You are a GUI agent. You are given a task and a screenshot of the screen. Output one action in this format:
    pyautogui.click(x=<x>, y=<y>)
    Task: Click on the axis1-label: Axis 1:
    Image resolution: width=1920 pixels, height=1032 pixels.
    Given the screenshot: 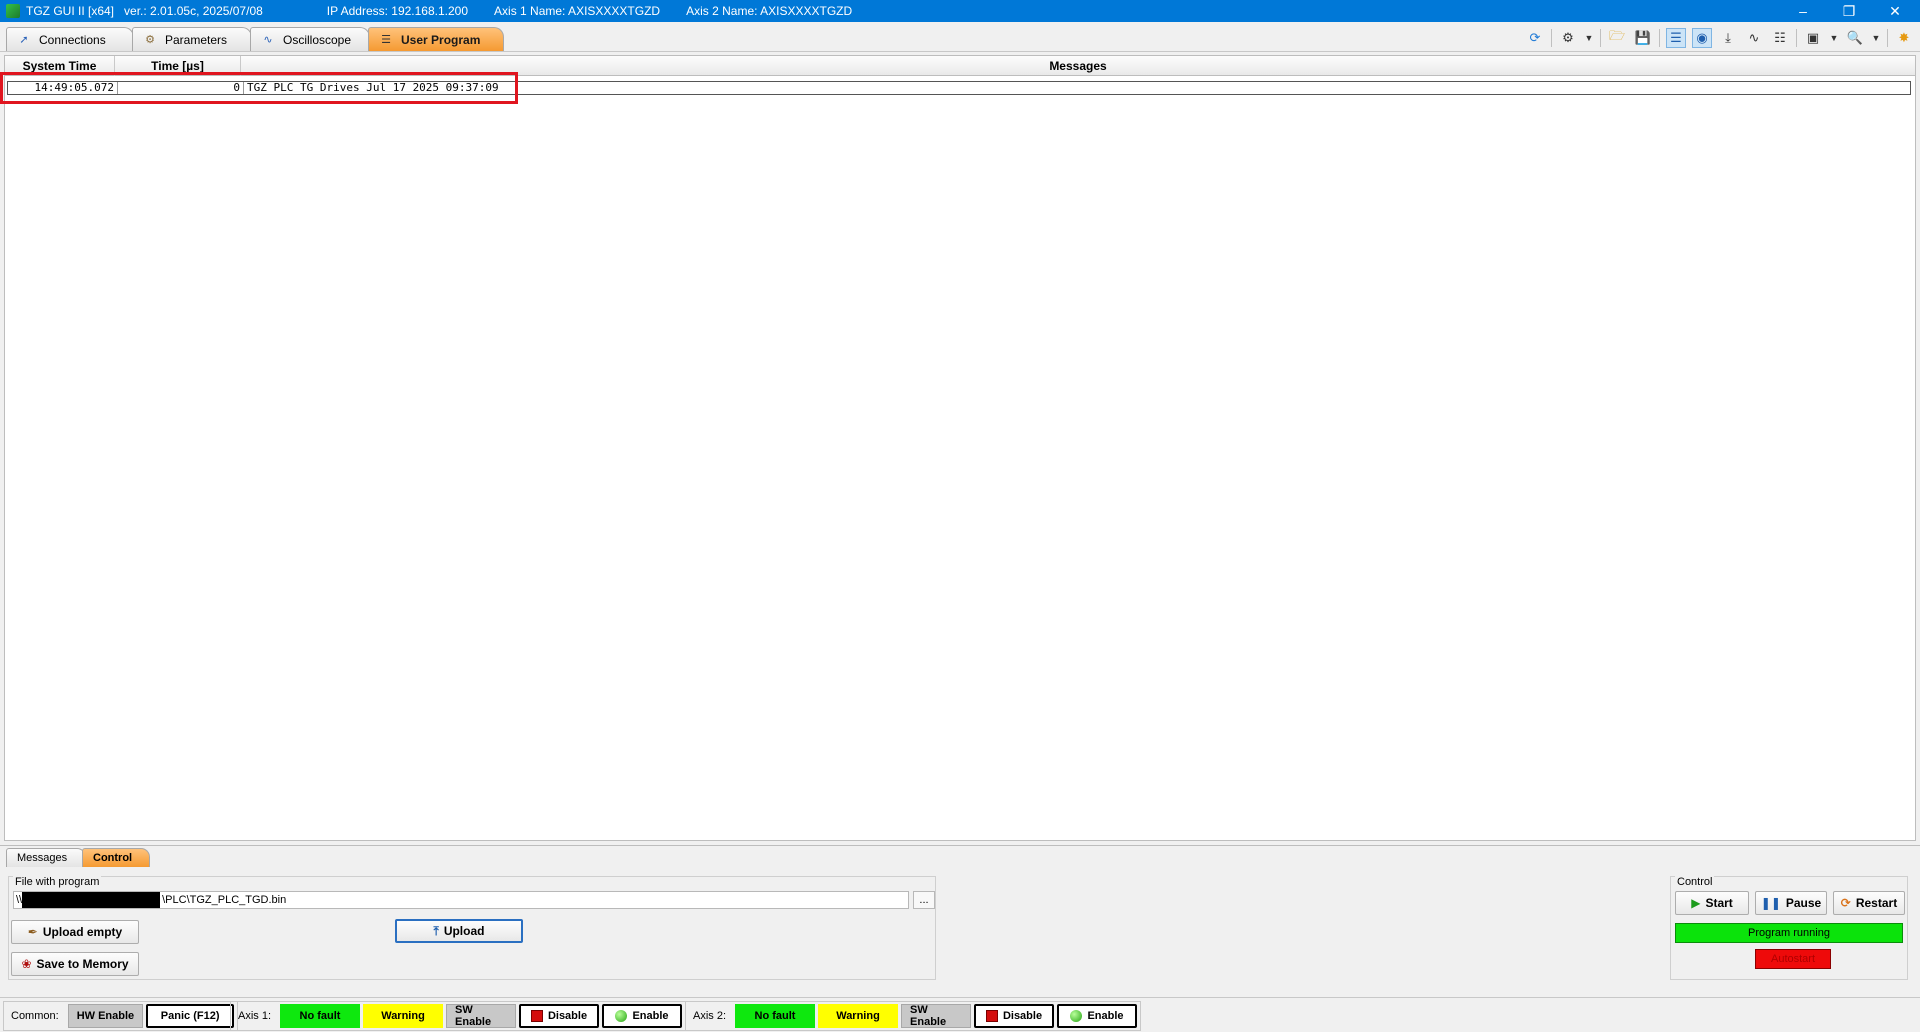 What is the action you would take?
    pyautogui.click(x=255, y=1016)
    